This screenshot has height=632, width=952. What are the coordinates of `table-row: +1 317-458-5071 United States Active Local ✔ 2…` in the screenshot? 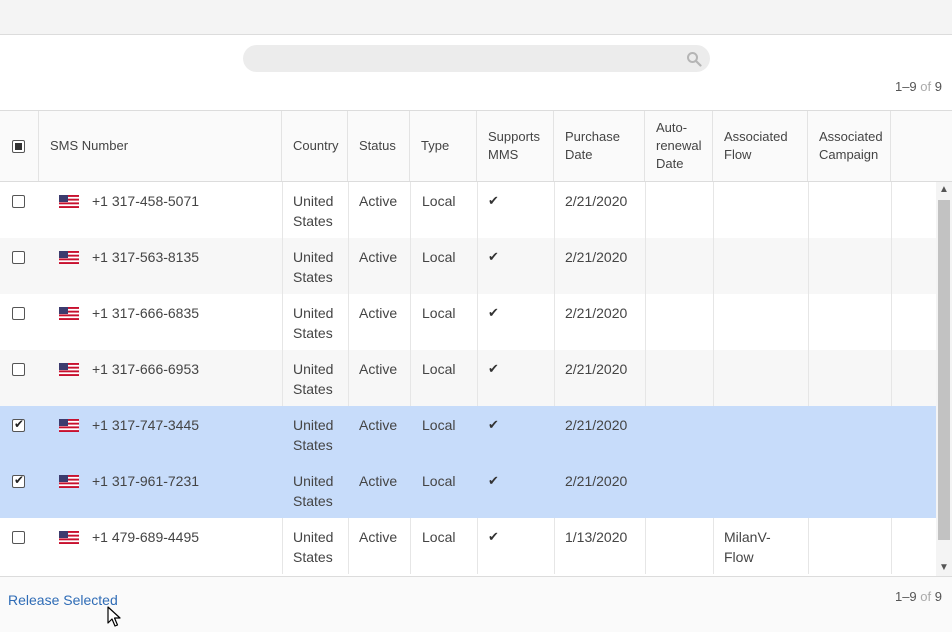 It's located at (468, 210).